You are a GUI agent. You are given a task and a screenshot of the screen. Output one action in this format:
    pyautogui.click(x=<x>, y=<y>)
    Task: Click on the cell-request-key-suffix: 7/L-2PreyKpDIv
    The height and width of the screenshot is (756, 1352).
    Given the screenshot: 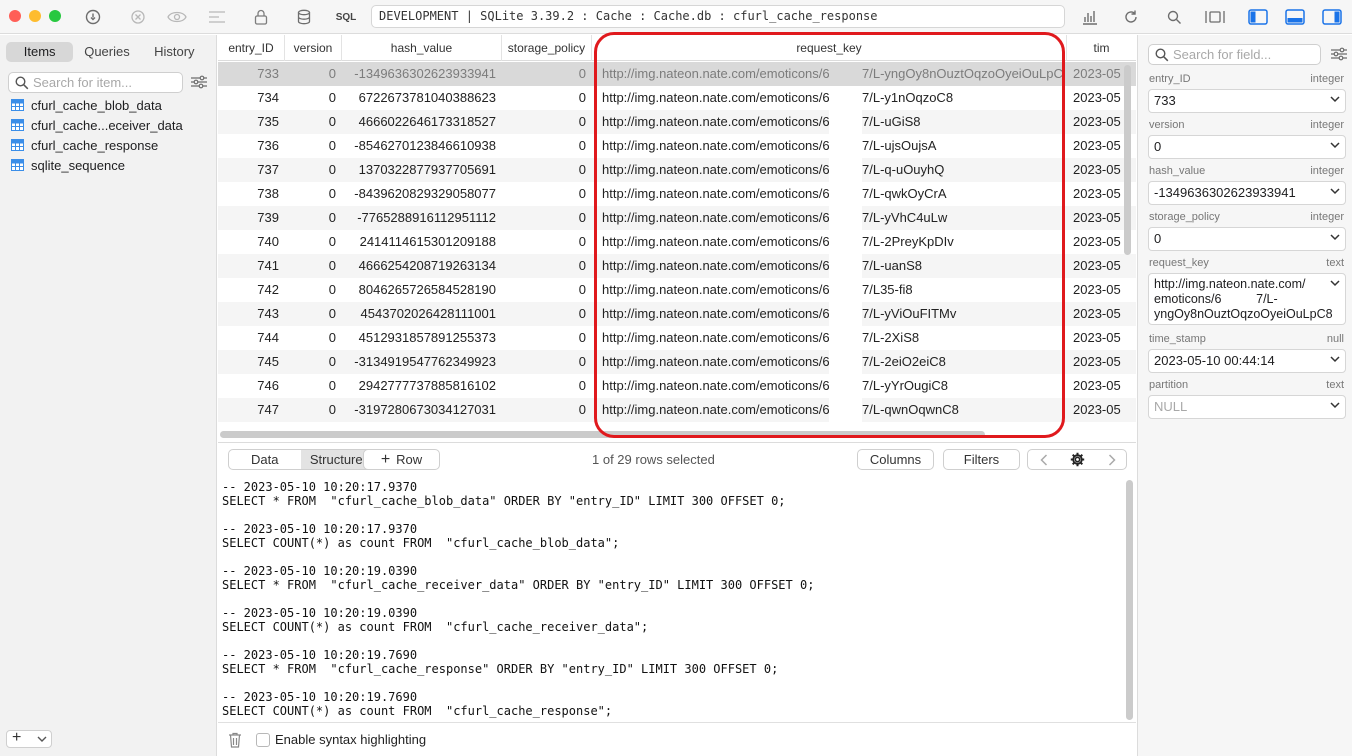 What is the action you would take?
    pyautogui.click(x=963, y=242)
    